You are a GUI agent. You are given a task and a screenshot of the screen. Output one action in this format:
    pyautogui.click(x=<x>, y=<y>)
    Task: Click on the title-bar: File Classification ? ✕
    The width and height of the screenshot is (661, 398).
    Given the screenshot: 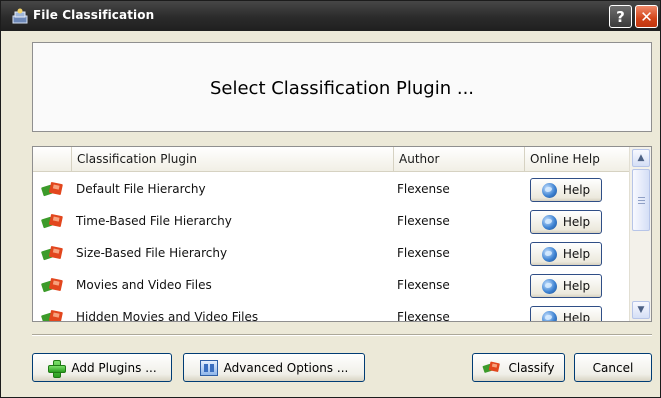 What is the action you would take?
    pyautogui.click(x=330, y=16)
    